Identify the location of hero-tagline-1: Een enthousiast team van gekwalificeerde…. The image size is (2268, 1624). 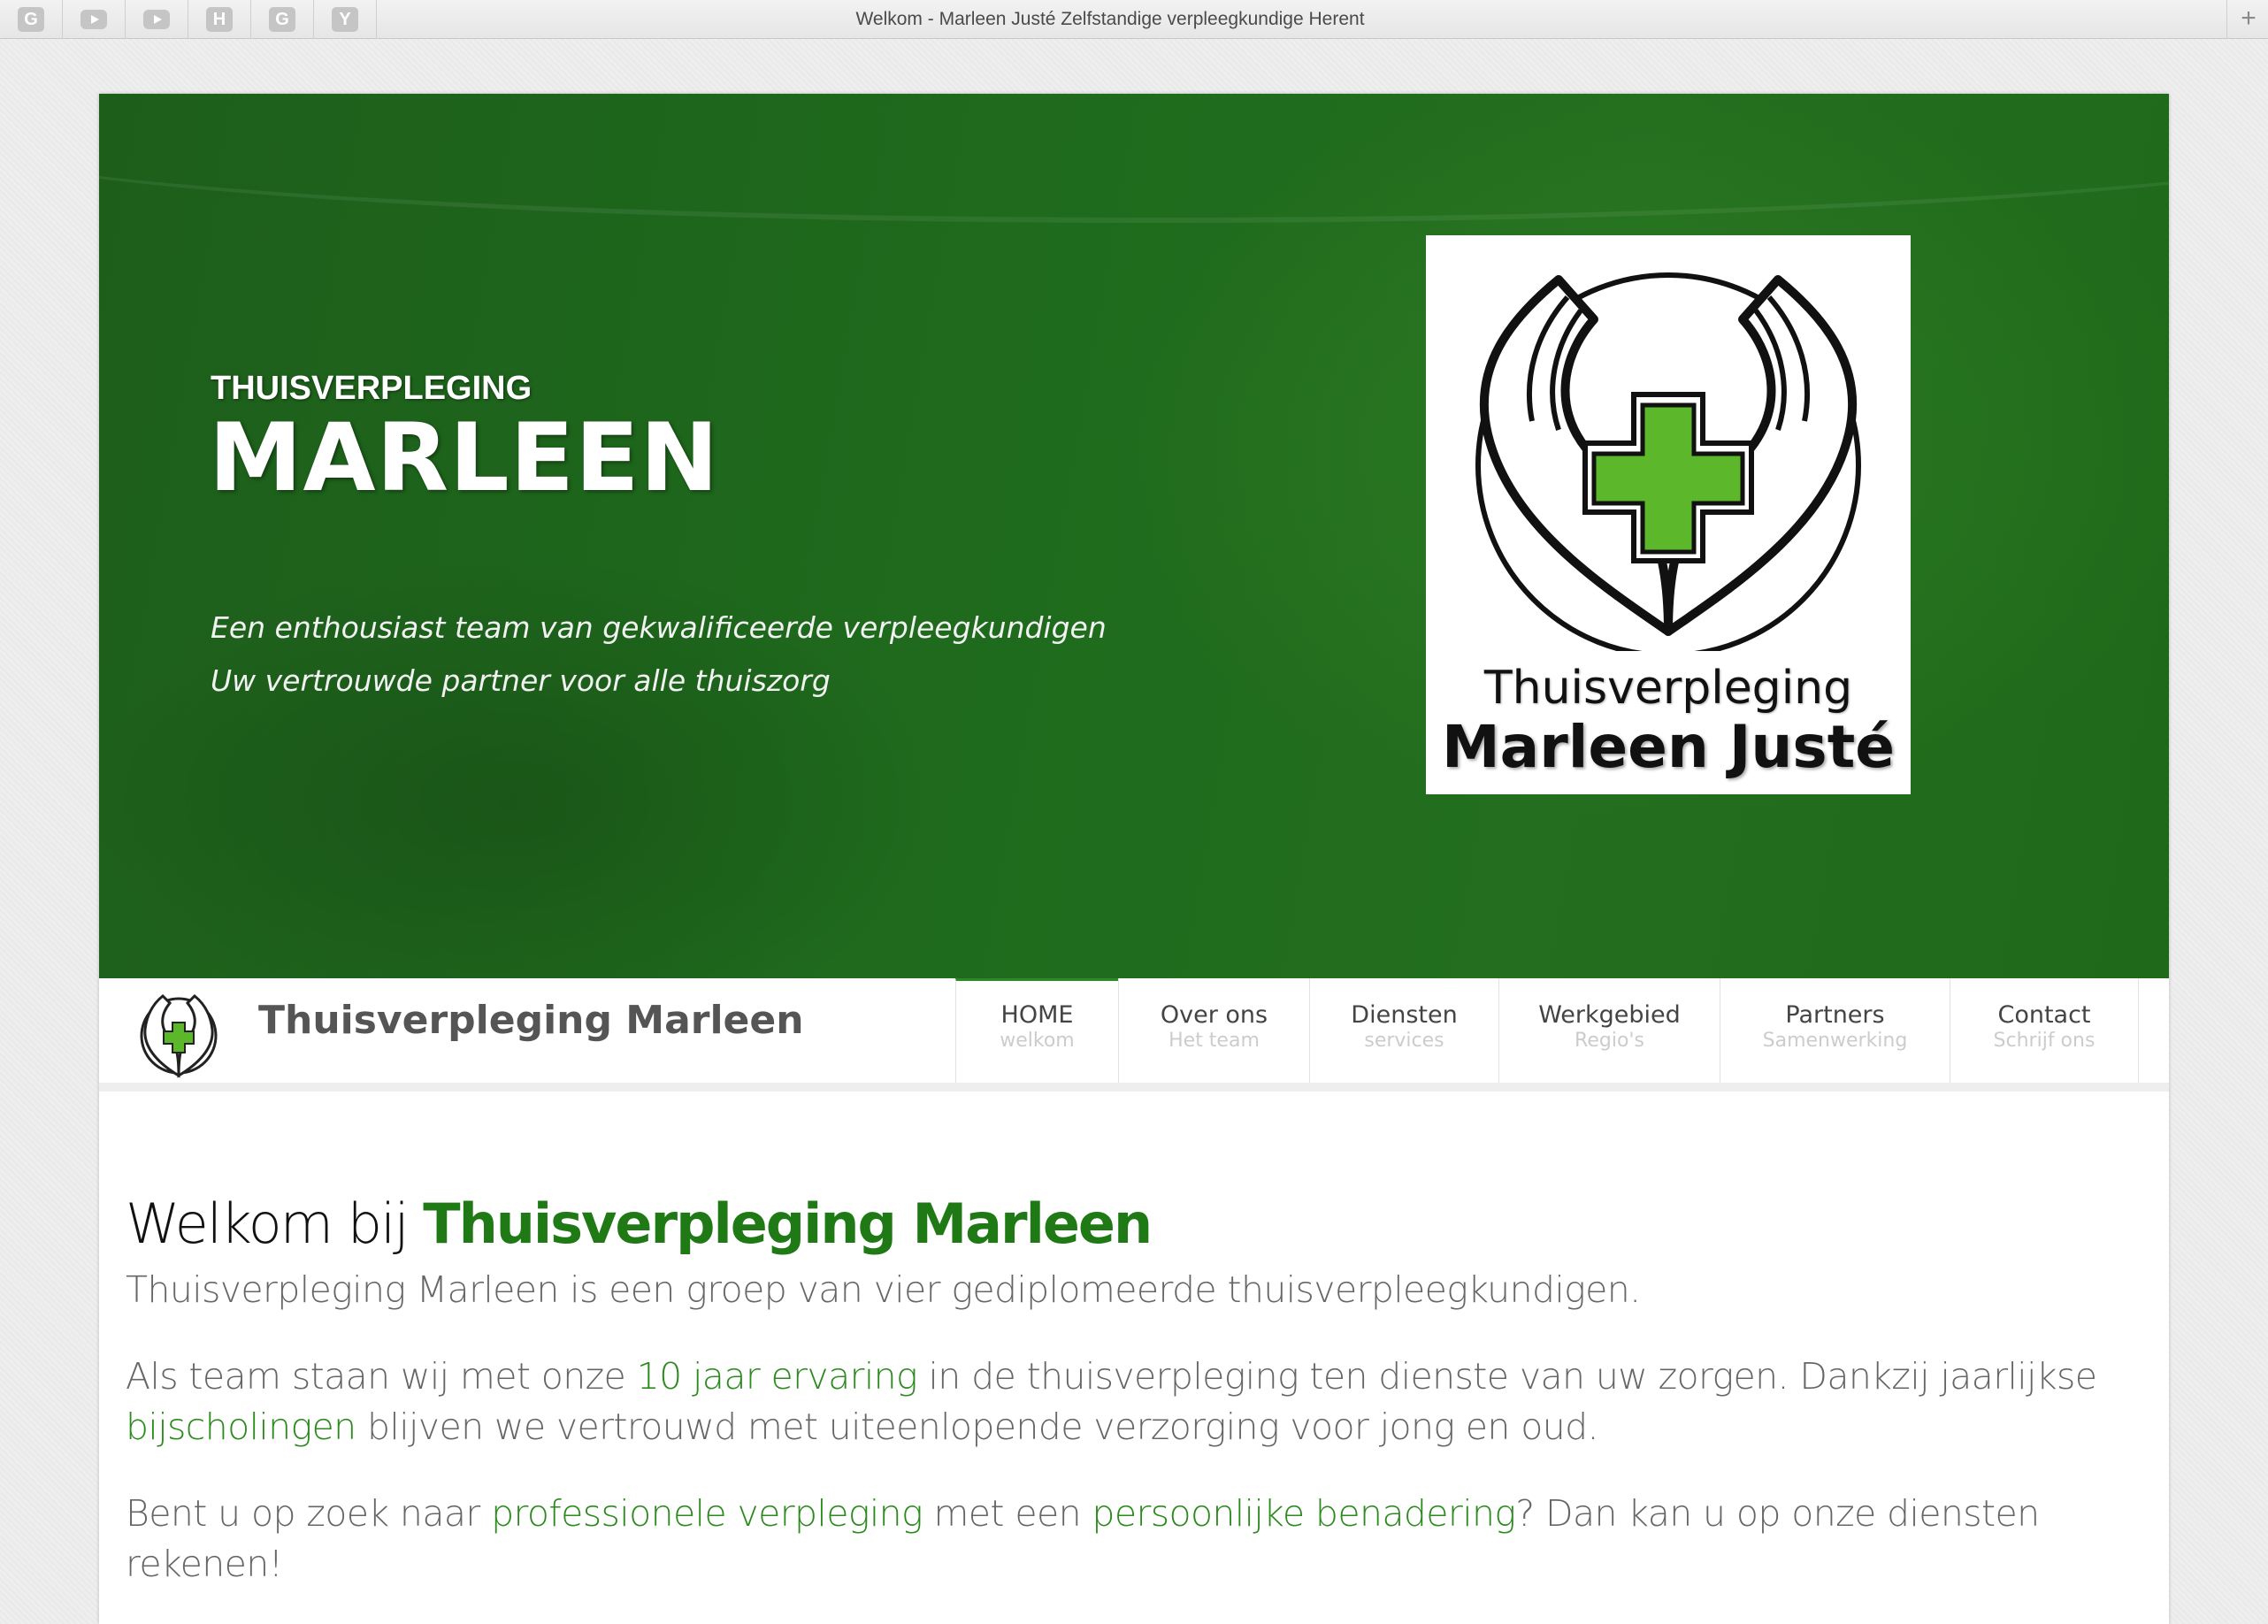
(659, 627).